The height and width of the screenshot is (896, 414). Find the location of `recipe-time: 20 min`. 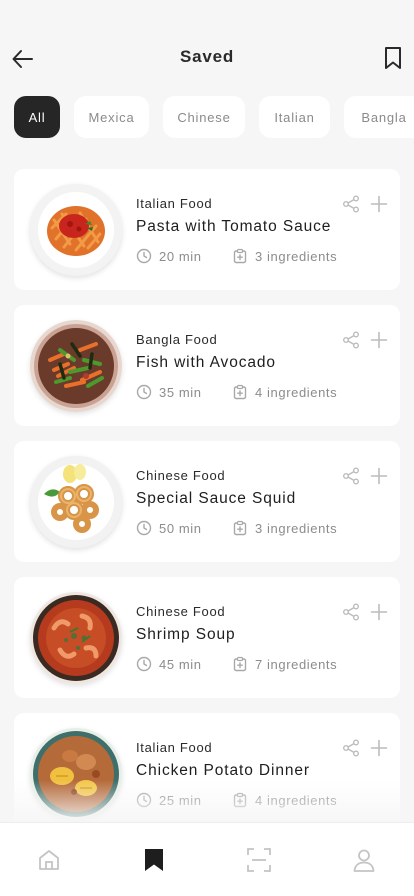

recipe-time: 20 min is located at coordinates (169, 256).